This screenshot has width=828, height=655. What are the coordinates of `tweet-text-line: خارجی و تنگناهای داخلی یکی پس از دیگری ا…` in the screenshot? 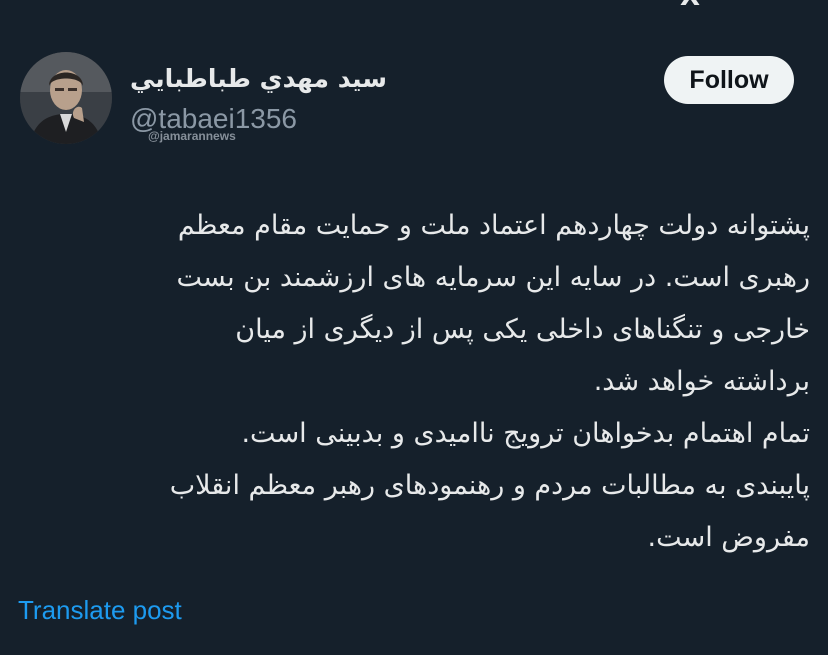 It's located at (522, 329).